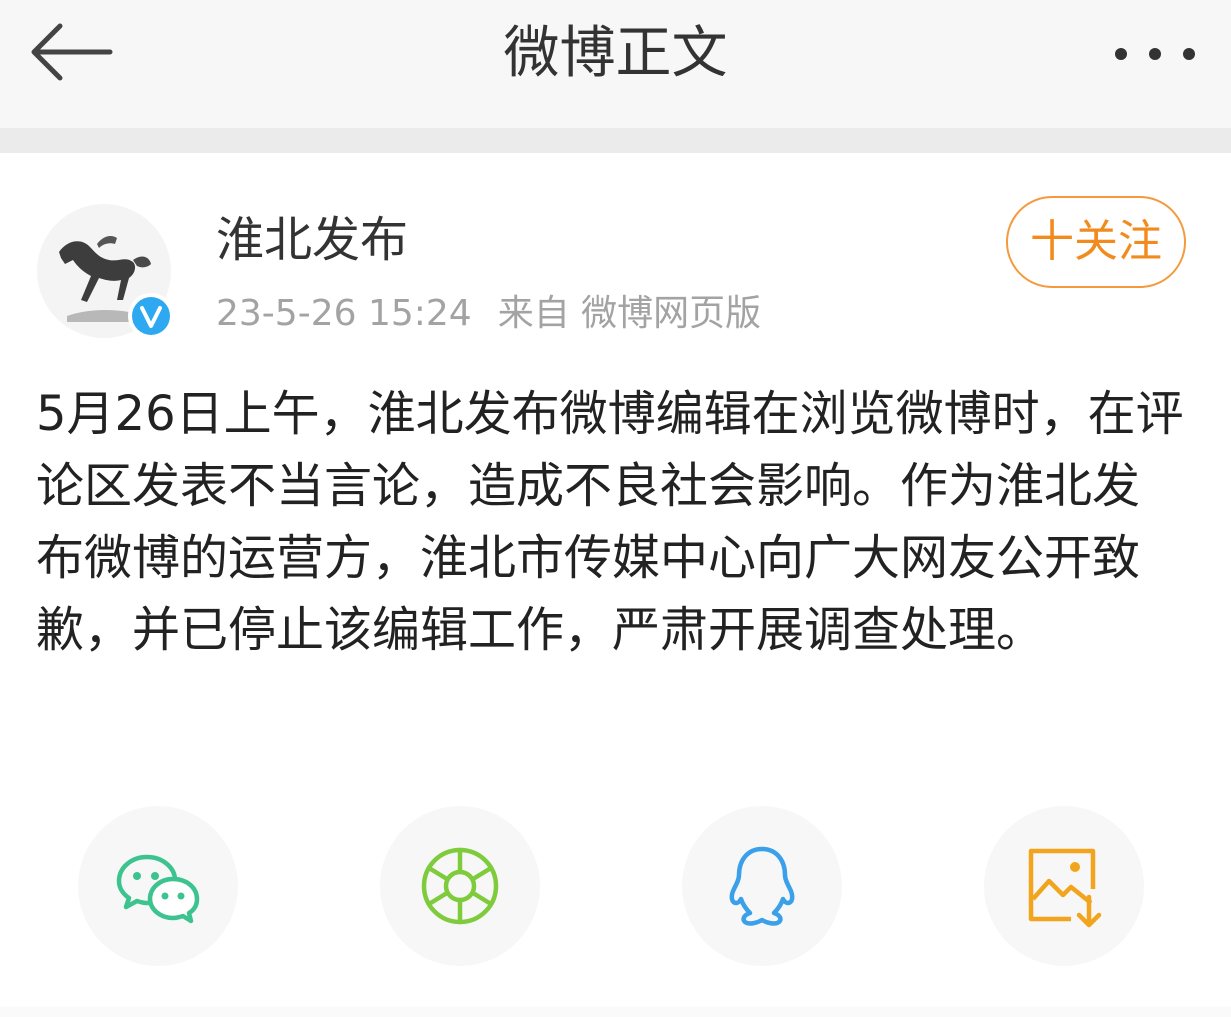 Image resolution: width=1231 pixels, height=1017 pixels. I want to click on verified-badge, so click(151, 316).